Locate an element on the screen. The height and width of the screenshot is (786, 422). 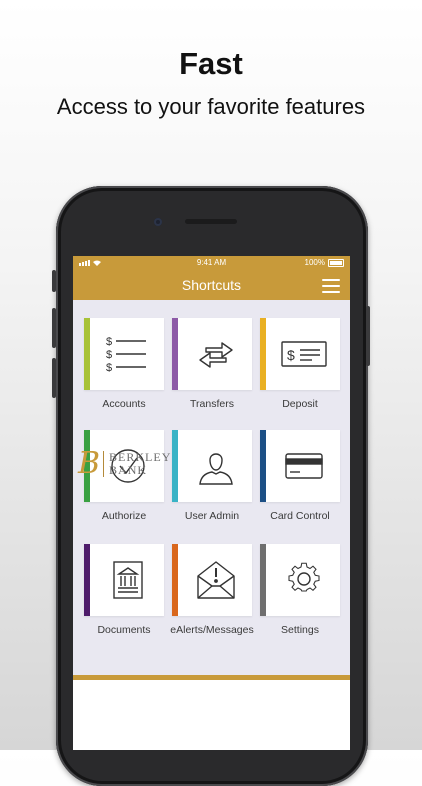
front-camera is located at coordinates (158, 222).